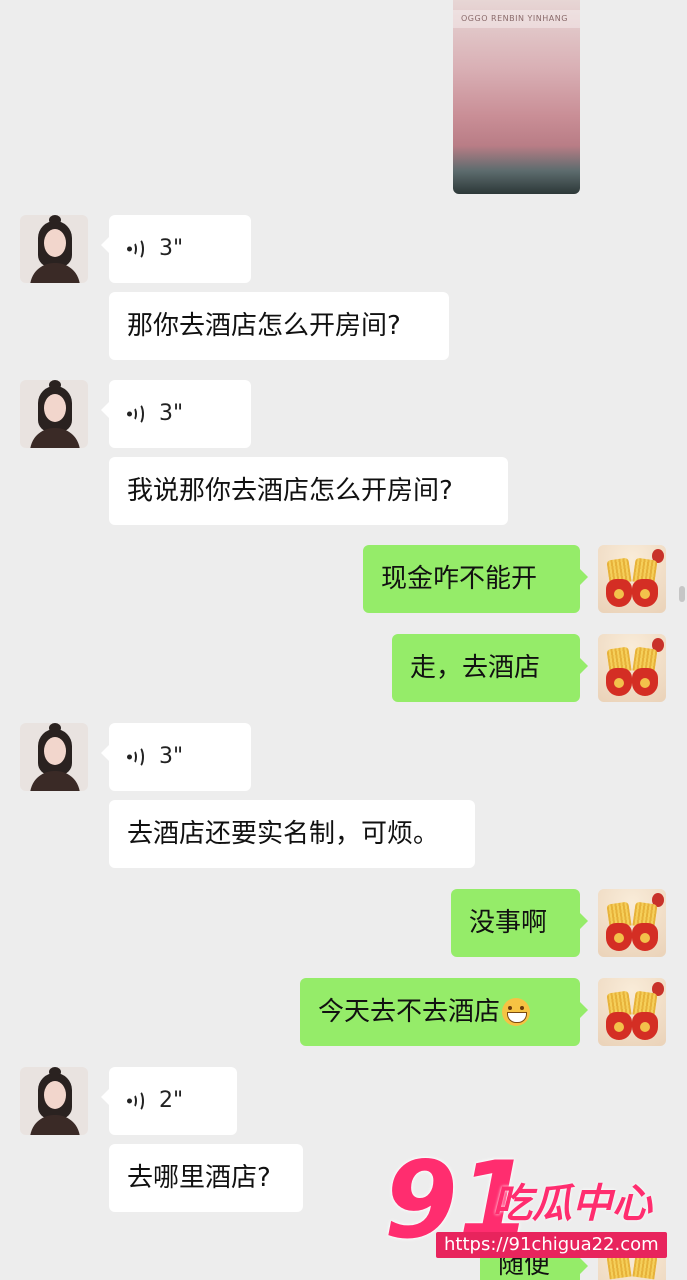 The height and width of the screenshot is (1280, 687). Describe the element at coordinates (199, 1178) in the screenshot. I see `message-text: 去哪里酒店?` at that location.